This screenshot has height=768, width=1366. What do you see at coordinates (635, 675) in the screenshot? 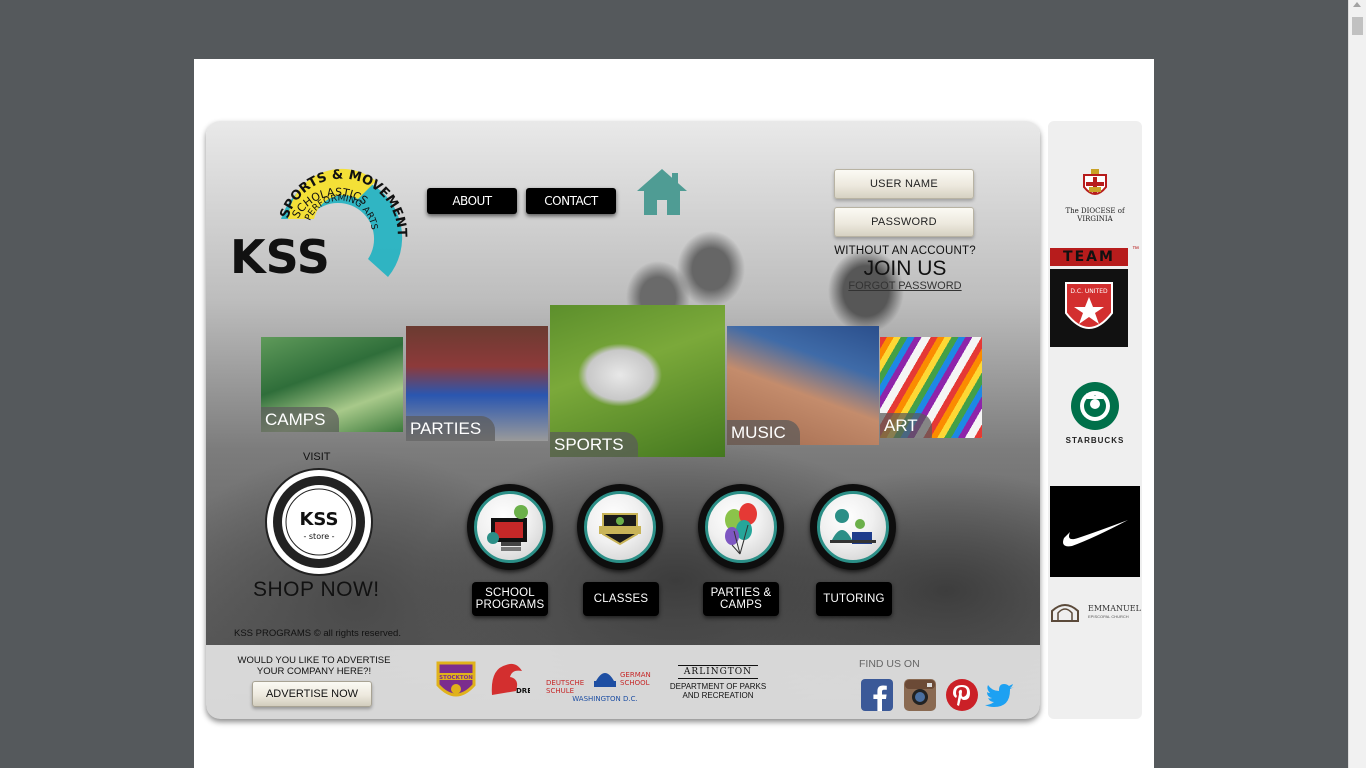
I see `svg-text: GERMAN` at bounding box center [635, 675].